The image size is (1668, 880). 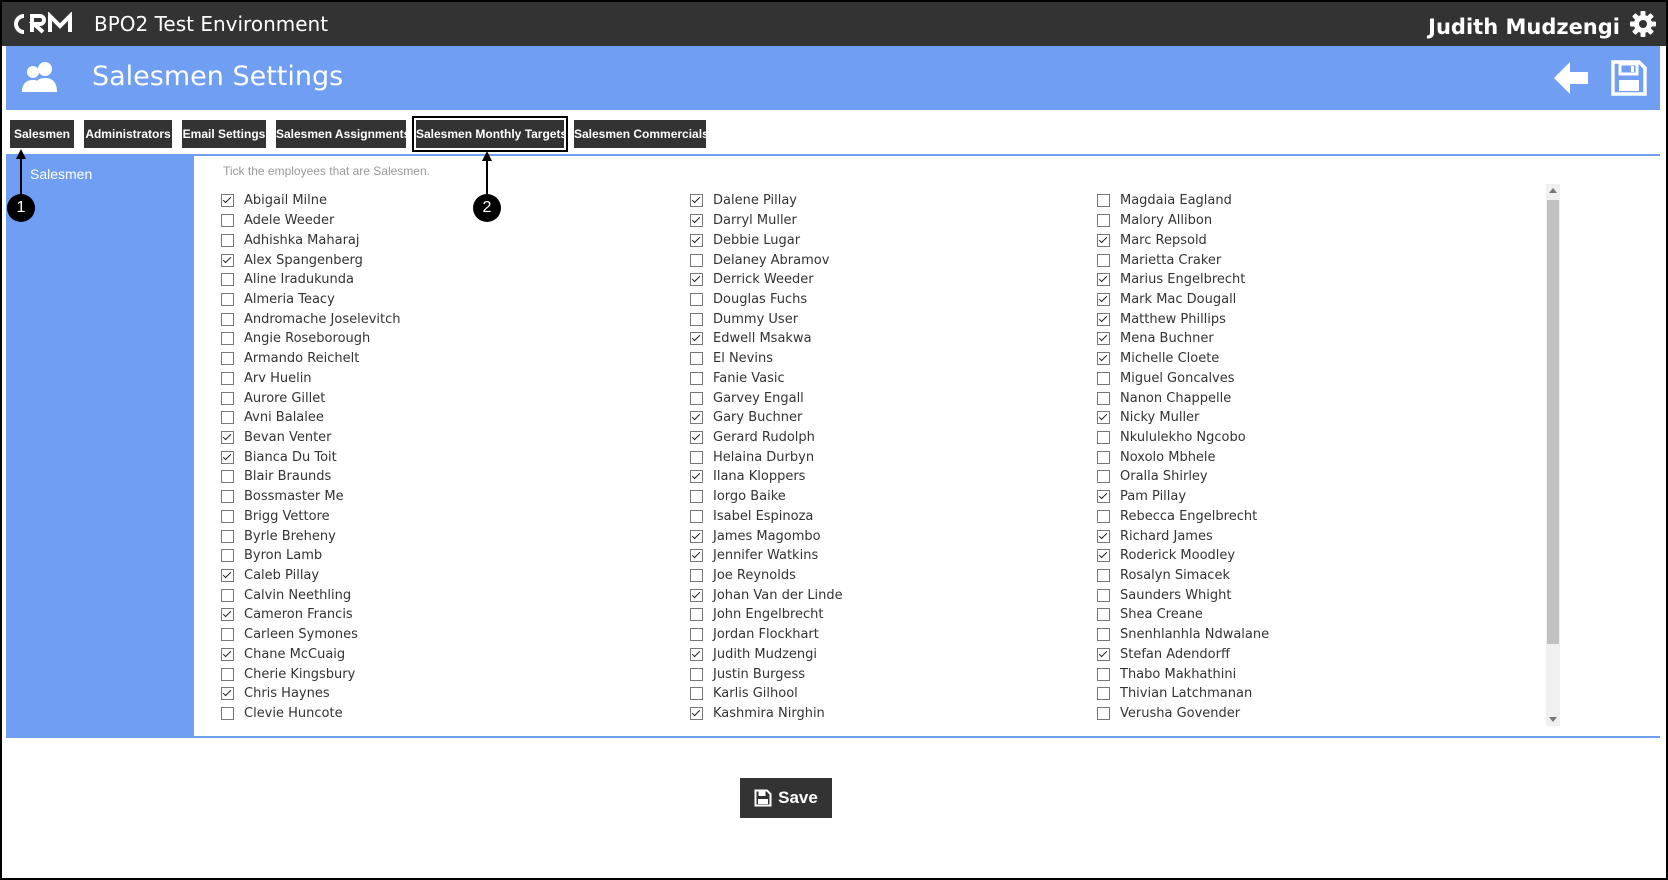 I want to click on employee-row: Verusha Govender, so click(x=1183, y=714).